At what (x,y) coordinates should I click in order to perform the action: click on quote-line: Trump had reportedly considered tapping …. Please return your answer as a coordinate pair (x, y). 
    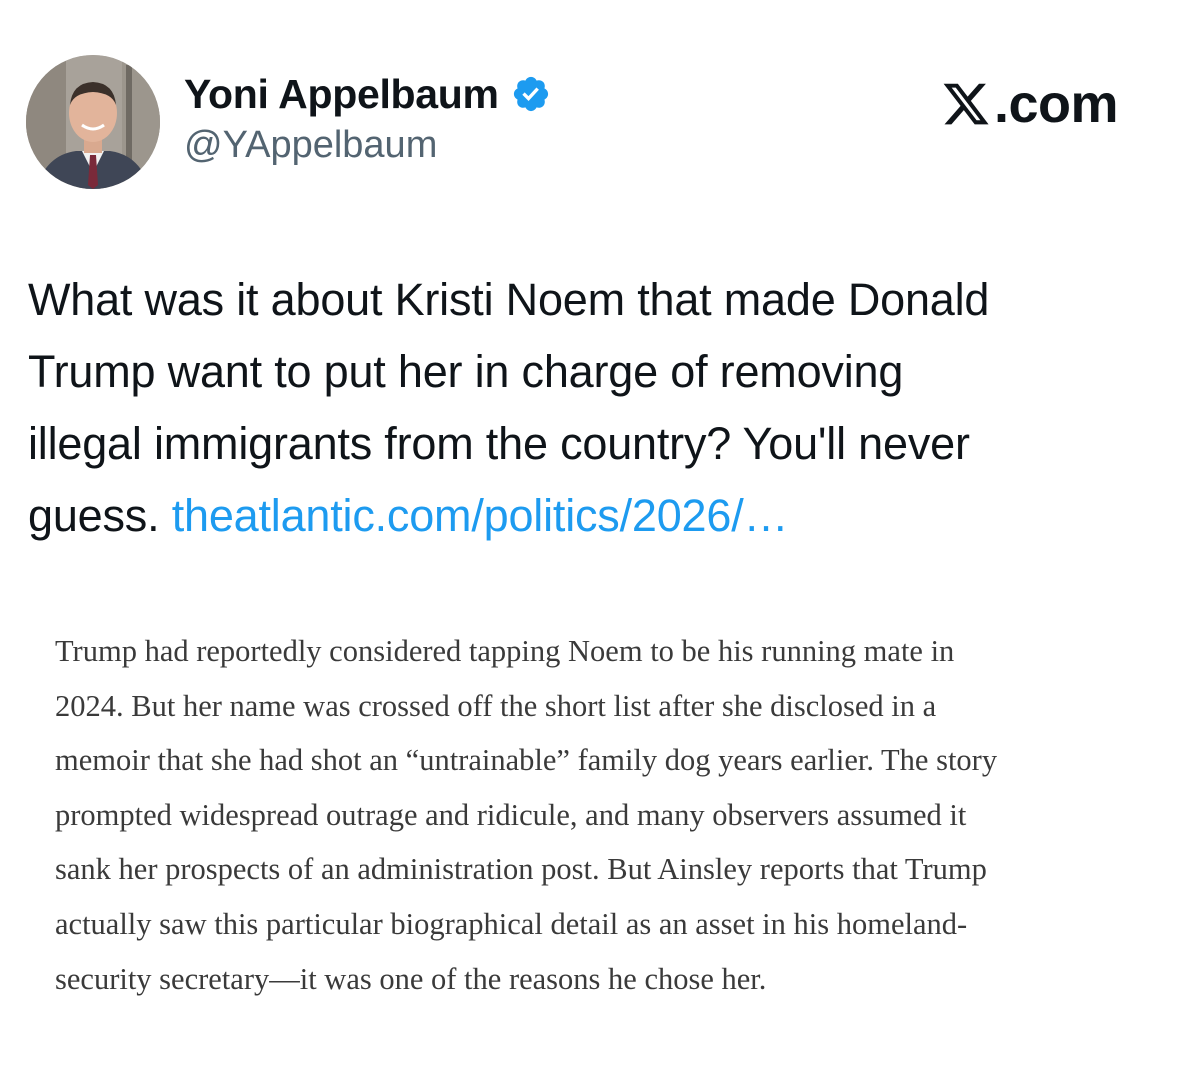
    Looking at the image, I should click on (505, 651).